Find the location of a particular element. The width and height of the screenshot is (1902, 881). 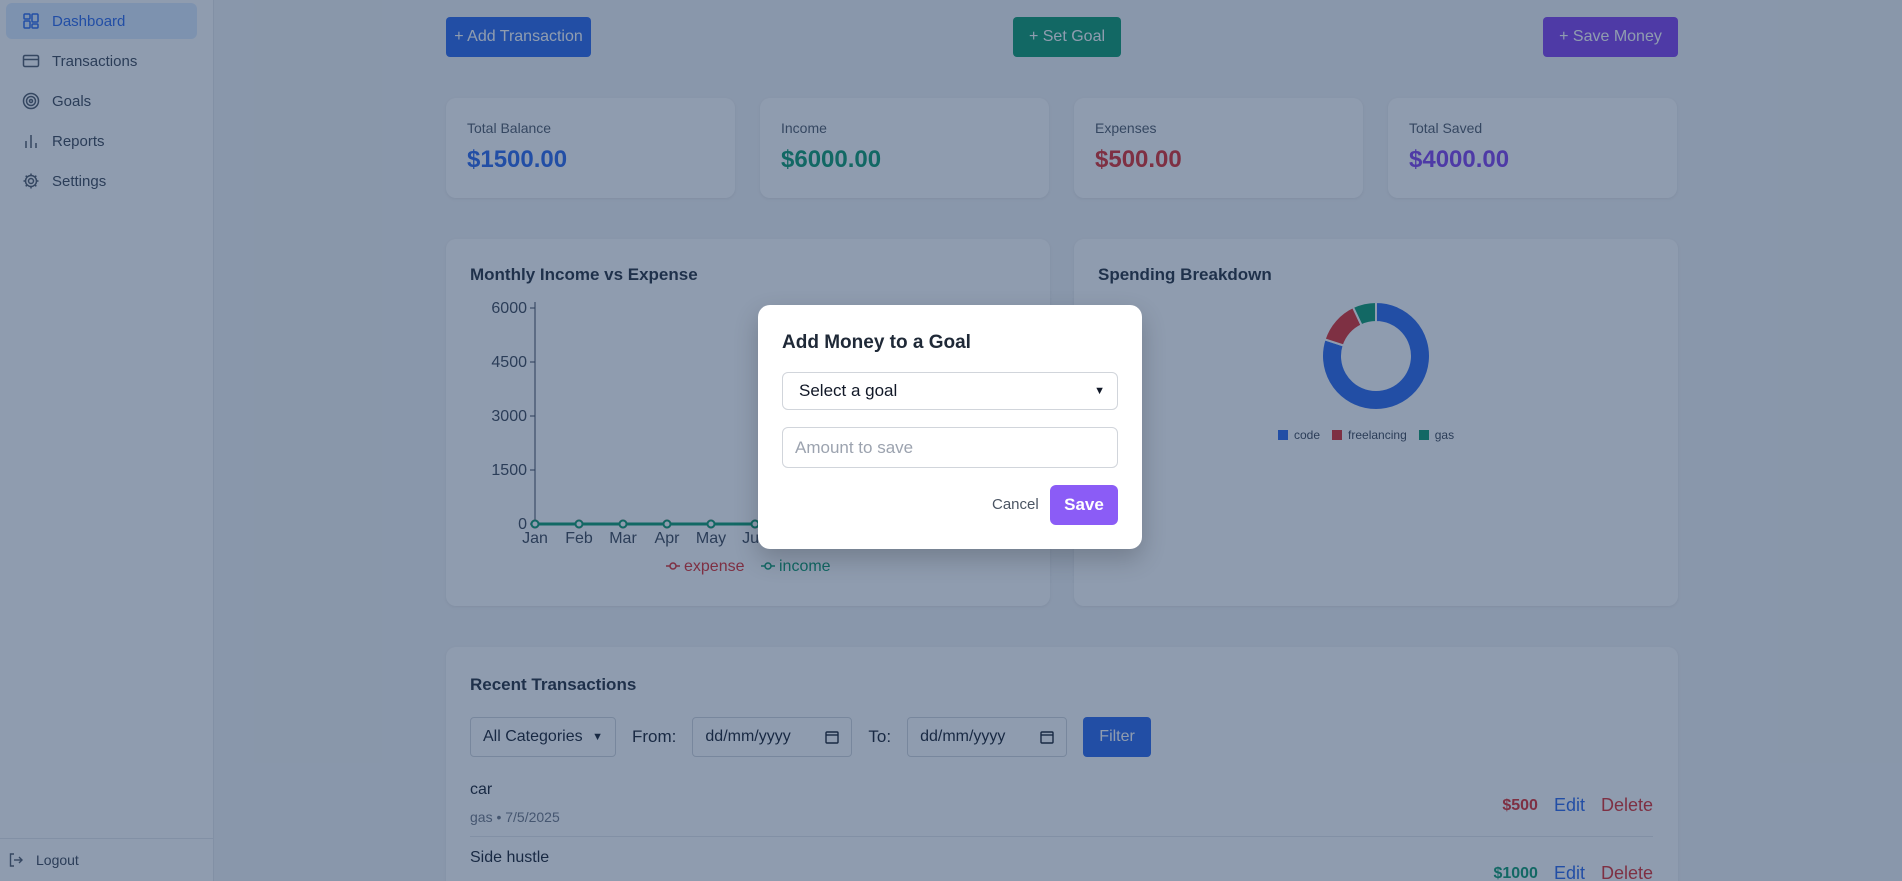

cancel-button: Cancel is located at coordinates (1015, 504).